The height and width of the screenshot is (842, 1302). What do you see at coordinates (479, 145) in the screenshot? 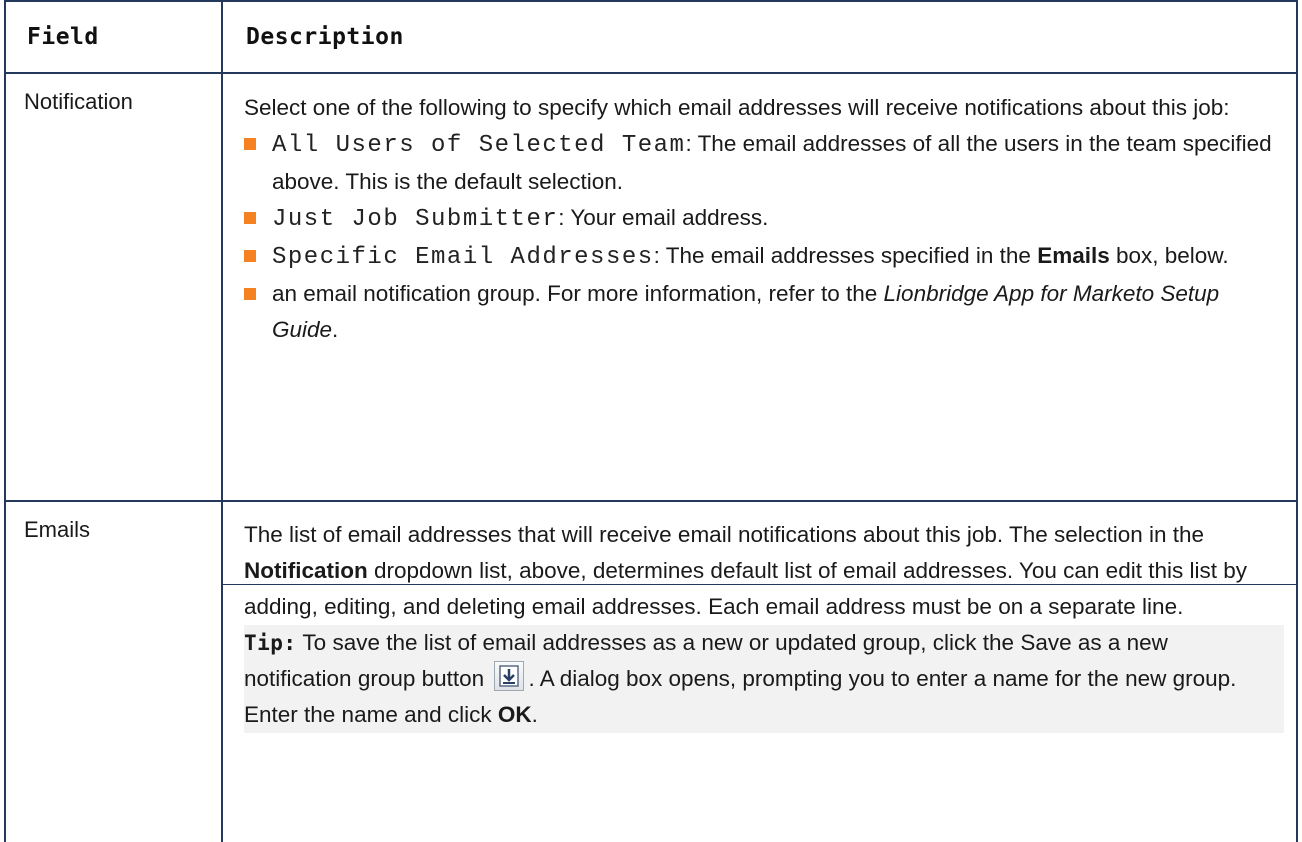
I see `option-code: All Users of Selected Team` at bounding box center [479, 145].